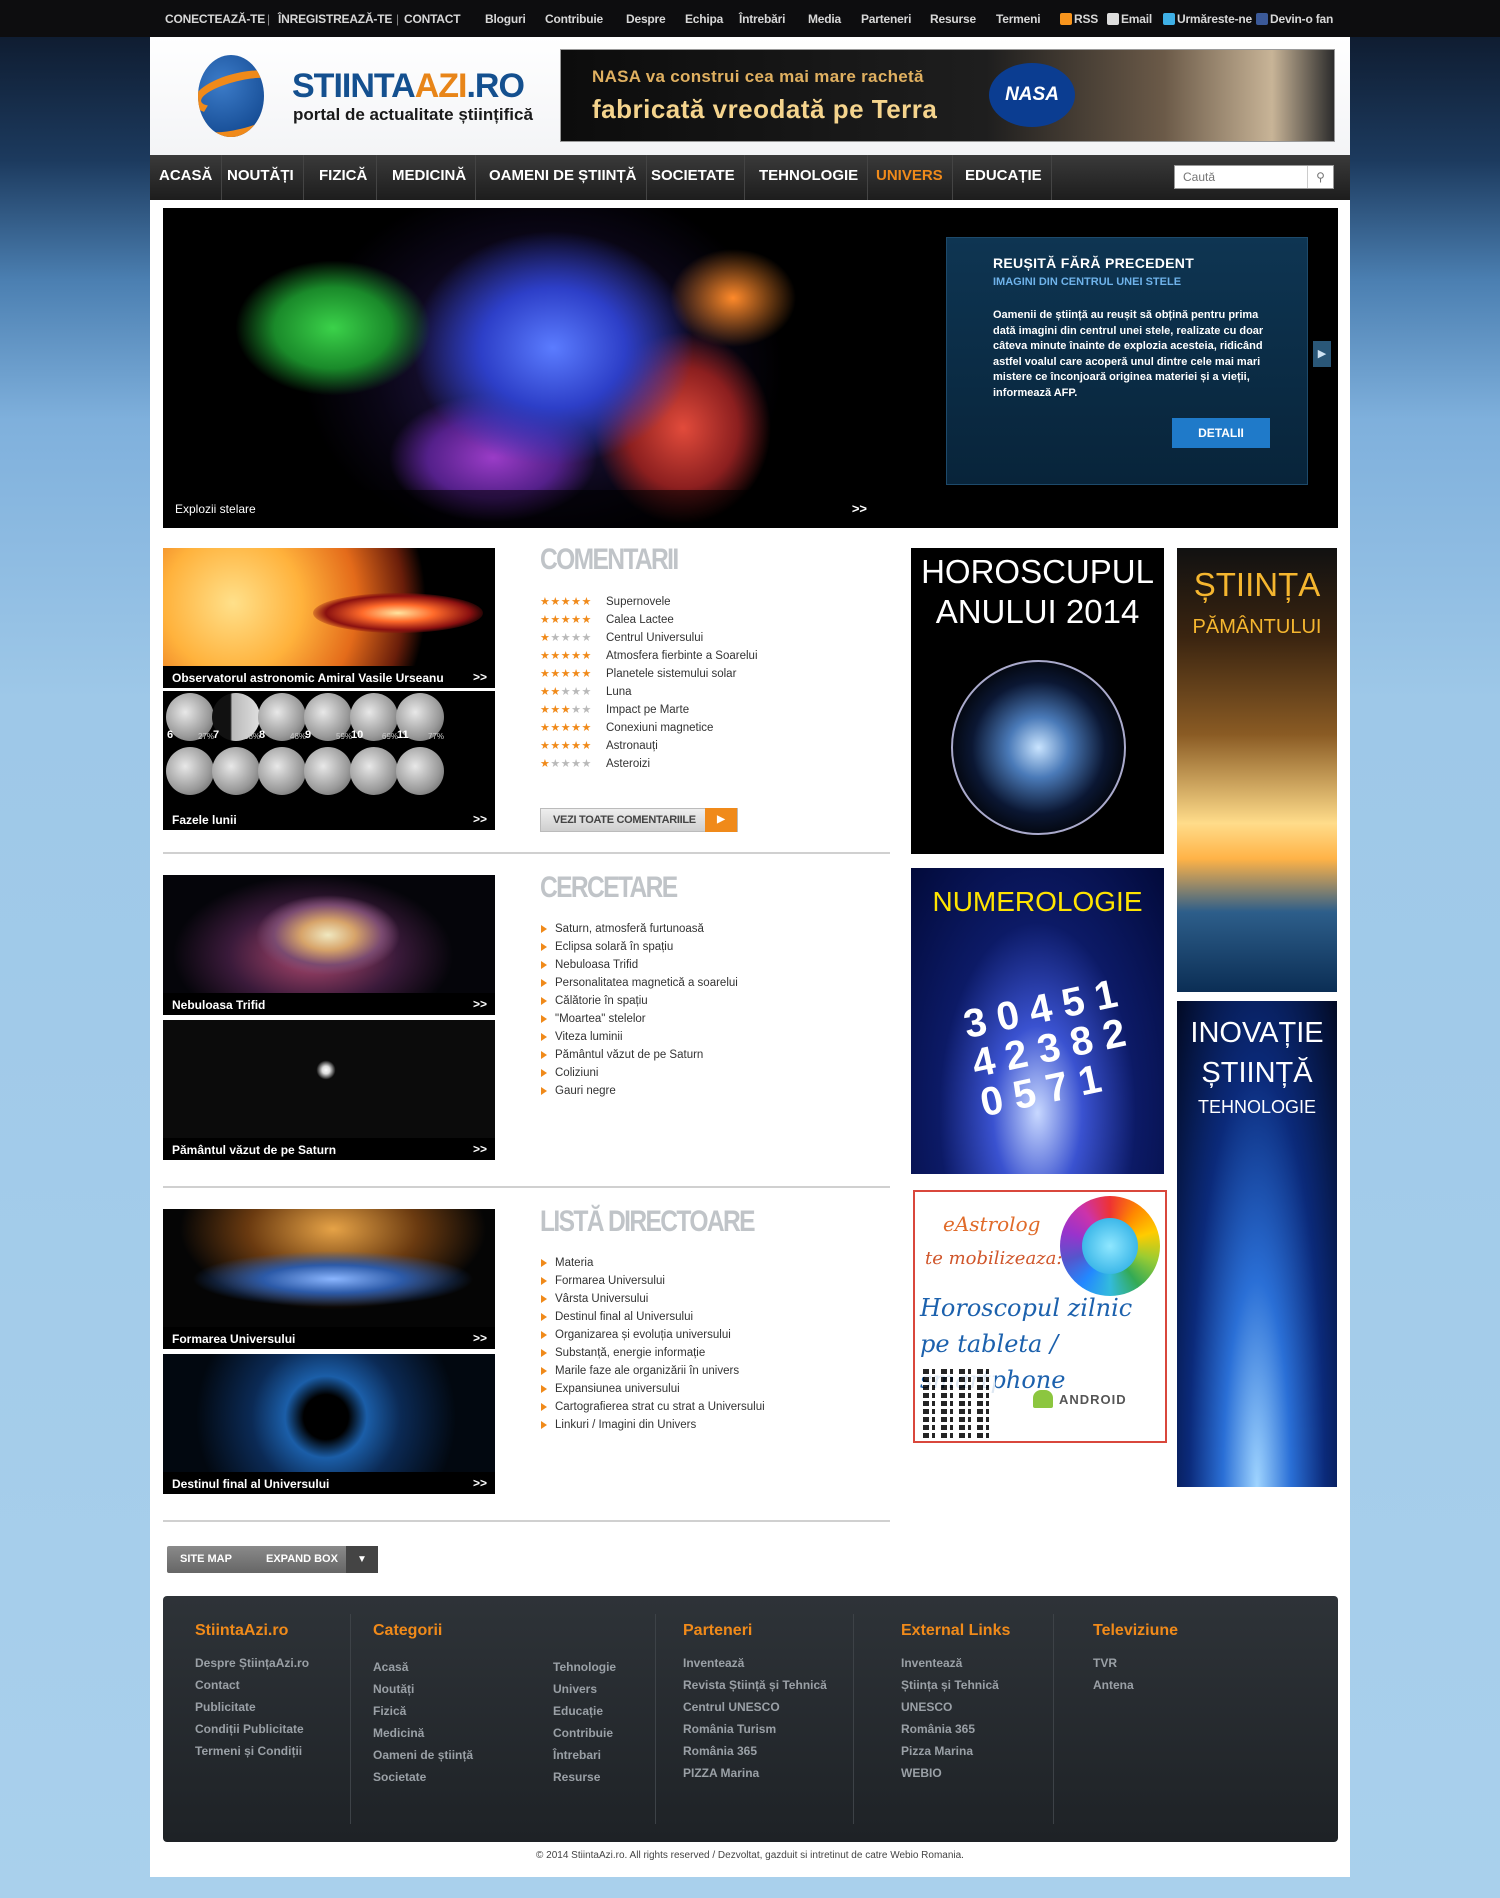 This screenshot has width=1500, height=1898. I want to click on list-item: Pământul văzut de pe Saturn, so click(639, 1055).